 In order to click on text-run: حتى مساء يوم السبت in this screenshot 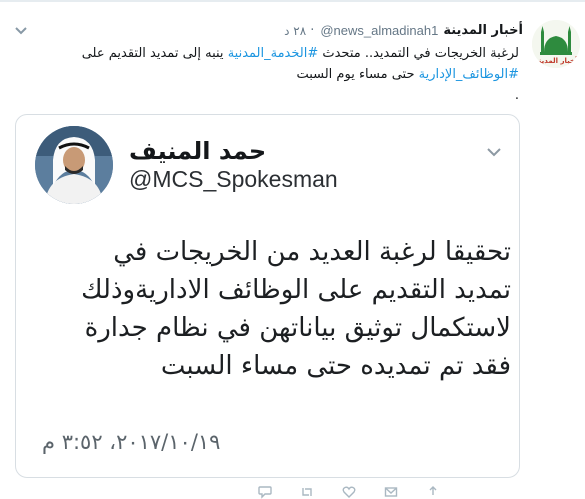, I will do `click(357, 74)`.